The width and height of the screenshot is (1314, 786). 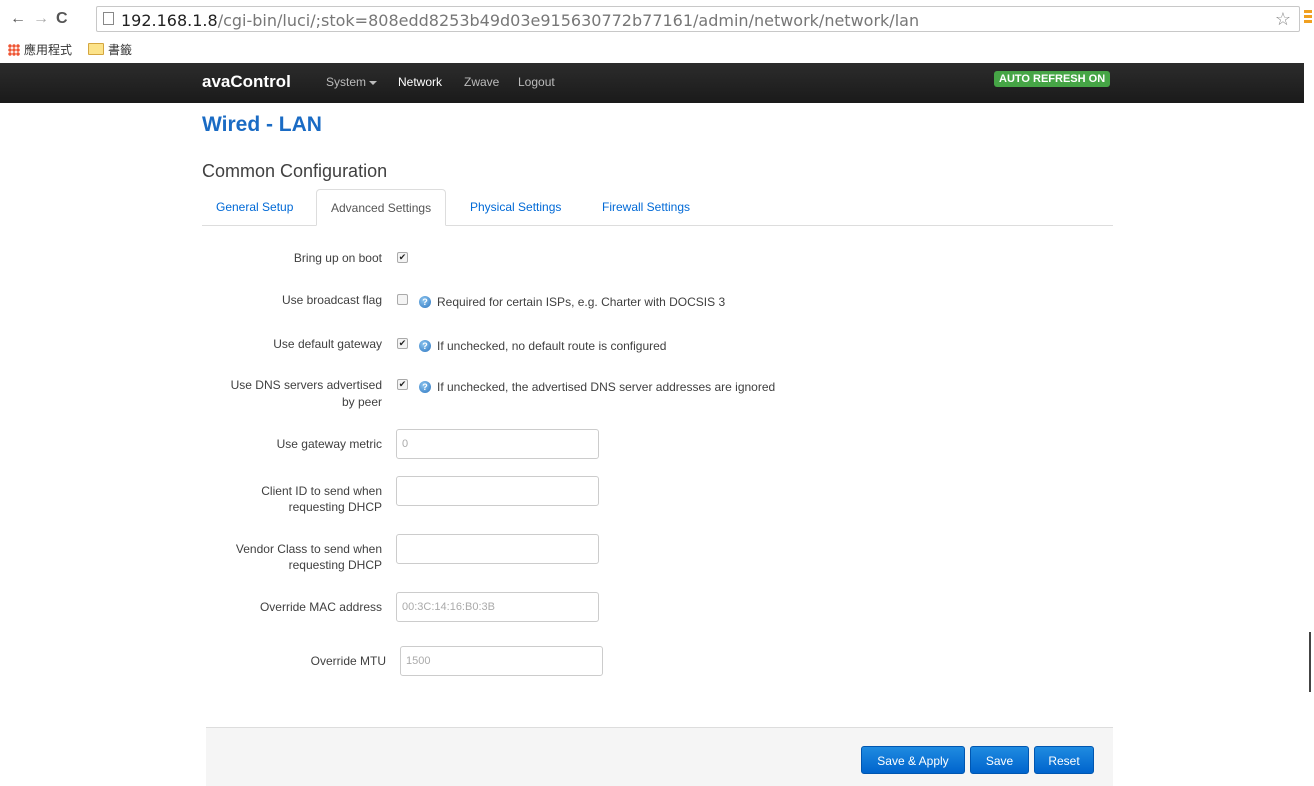 I want to click on field-label-line1: Client ID to send when, so click(x=321, y=491).